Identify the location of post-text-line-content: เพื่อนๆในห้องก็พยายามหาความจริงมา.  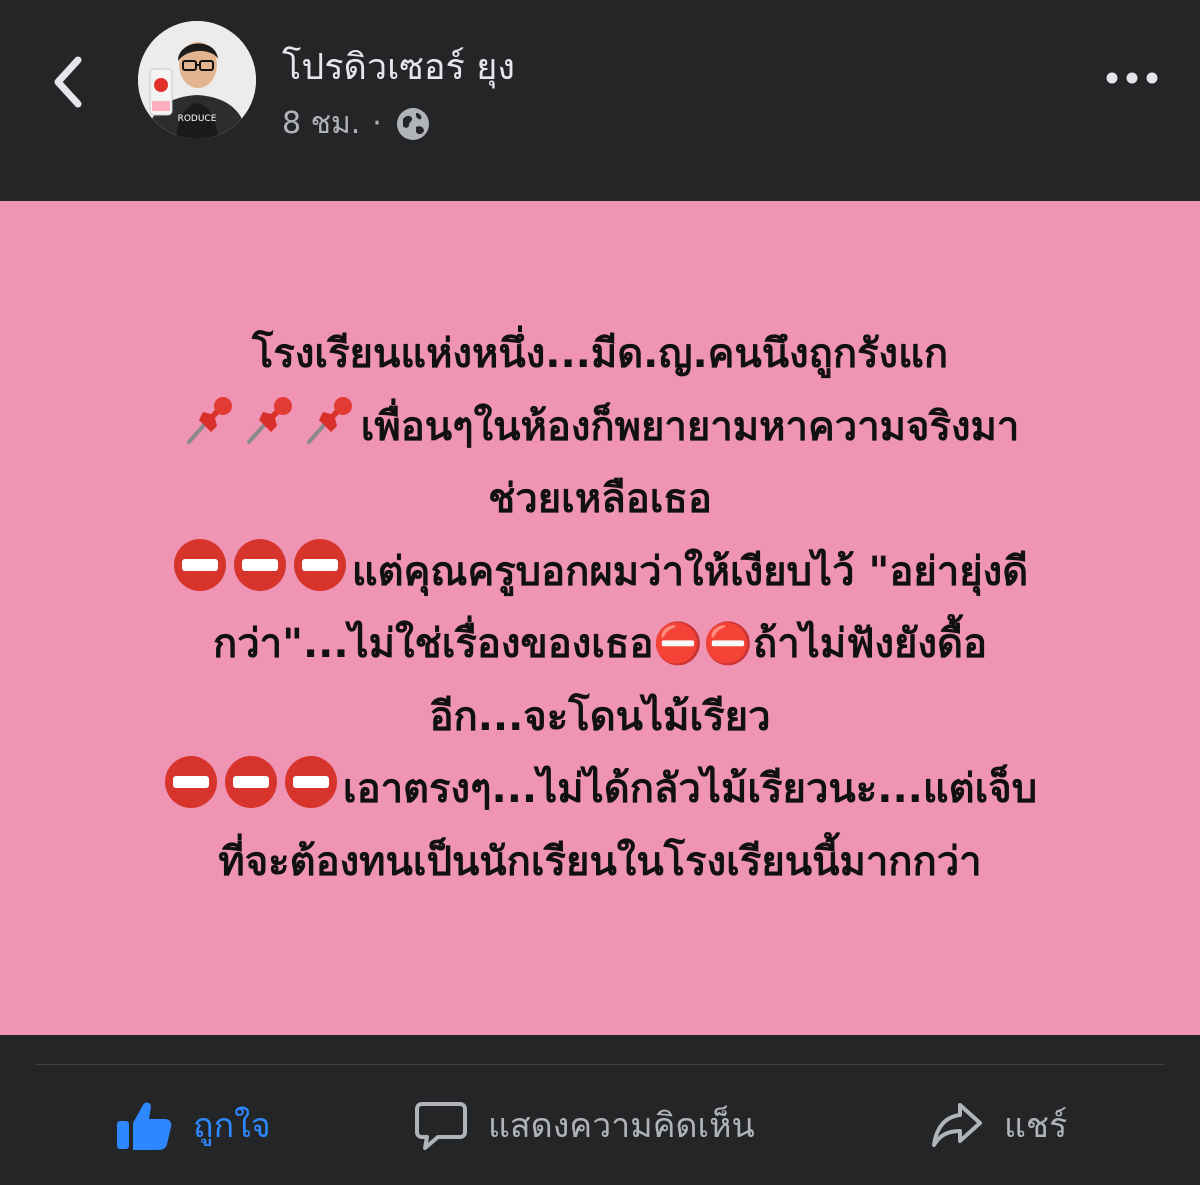
(690, 426).